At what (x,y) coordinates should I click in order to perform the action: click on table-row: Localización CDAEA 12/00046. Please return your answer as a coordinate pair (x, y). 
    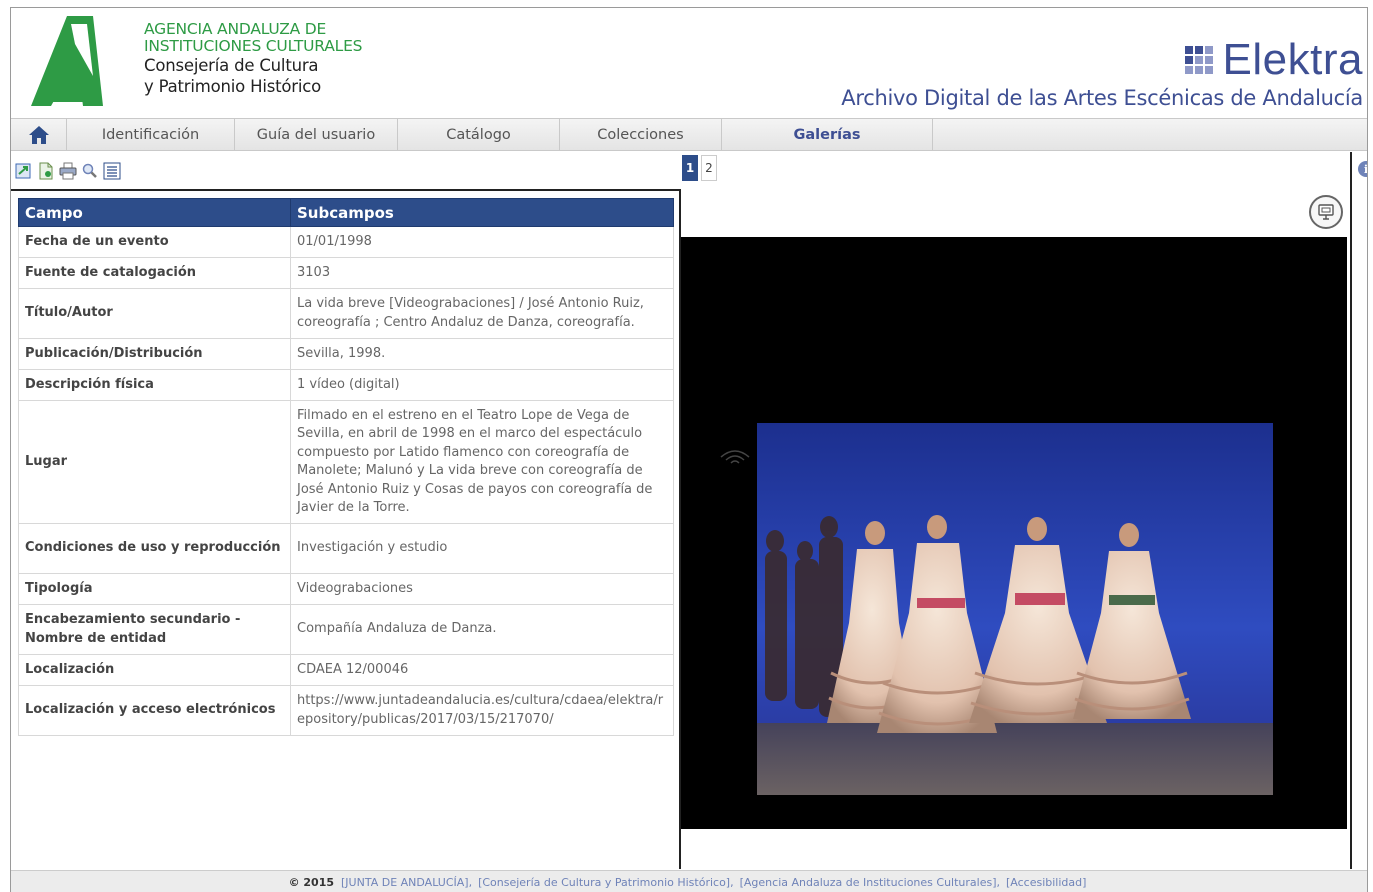
    Looking at the image, I should click on (346, 670).